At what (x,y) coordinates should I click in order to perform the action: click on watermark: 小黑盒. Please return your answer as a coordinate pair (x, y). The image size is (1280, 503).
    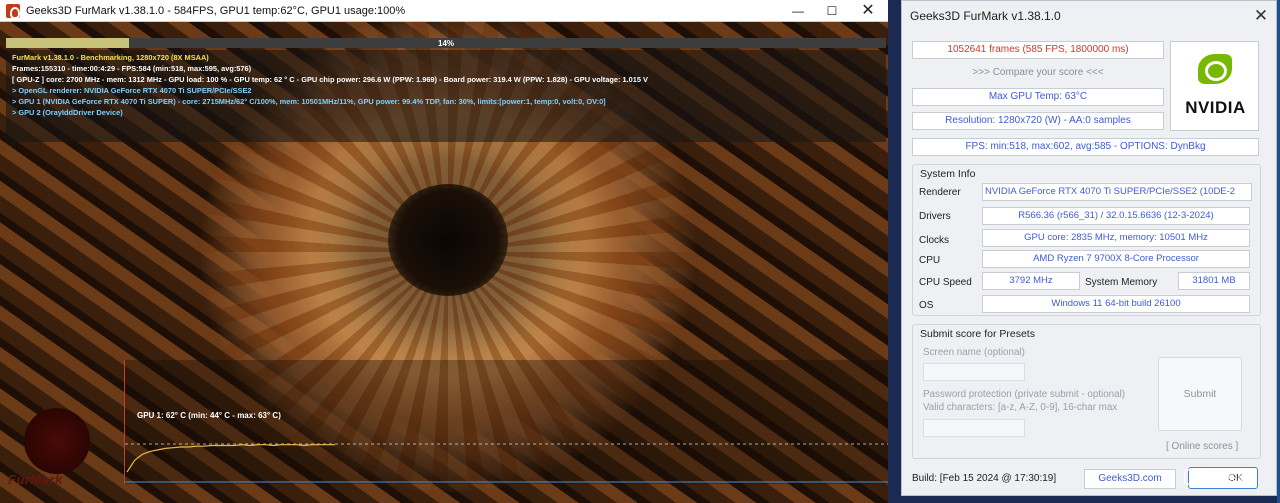
    Looking at the image, I should click on (1217, 476).